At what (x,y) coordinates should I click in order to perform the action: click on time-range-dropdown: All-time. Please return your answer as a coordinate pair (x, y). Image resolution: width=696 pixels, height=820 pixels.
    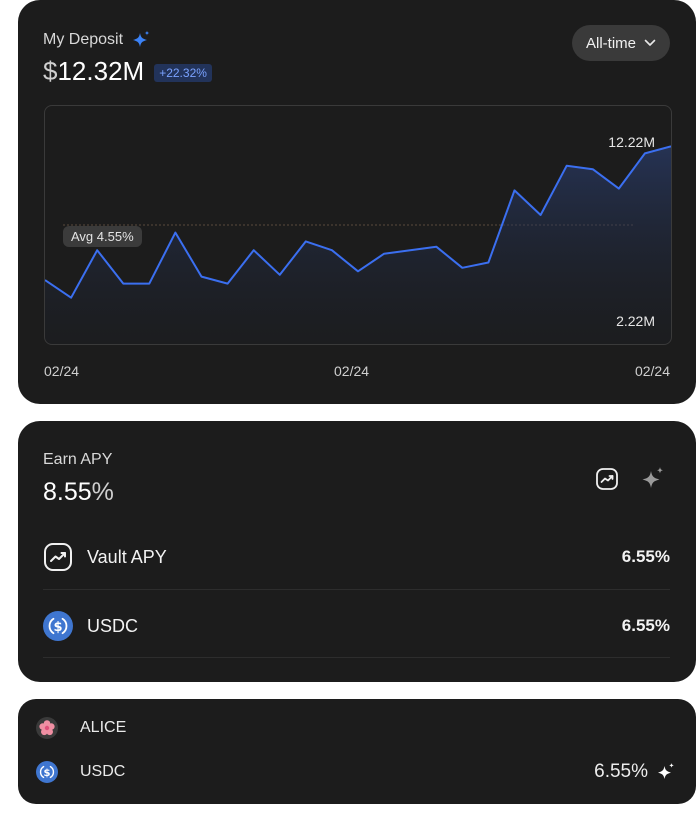
    Looking at the image, I should click on (620, 43).